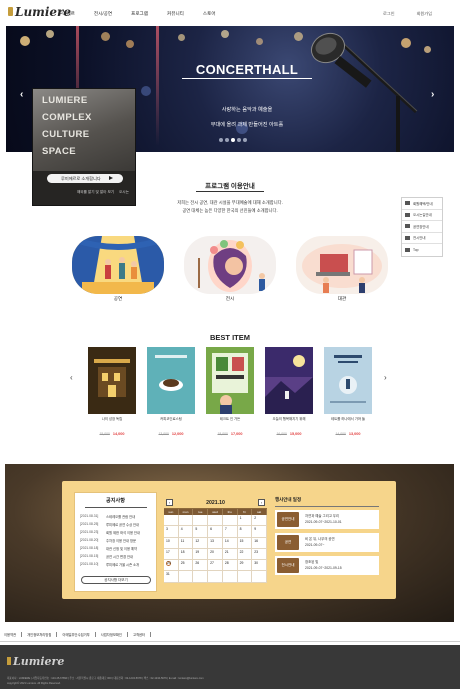 The image size is (460, 689). I want to click on notice-row: [2021.08.31] 스테레오를 관람 안내, so click(115, 516).